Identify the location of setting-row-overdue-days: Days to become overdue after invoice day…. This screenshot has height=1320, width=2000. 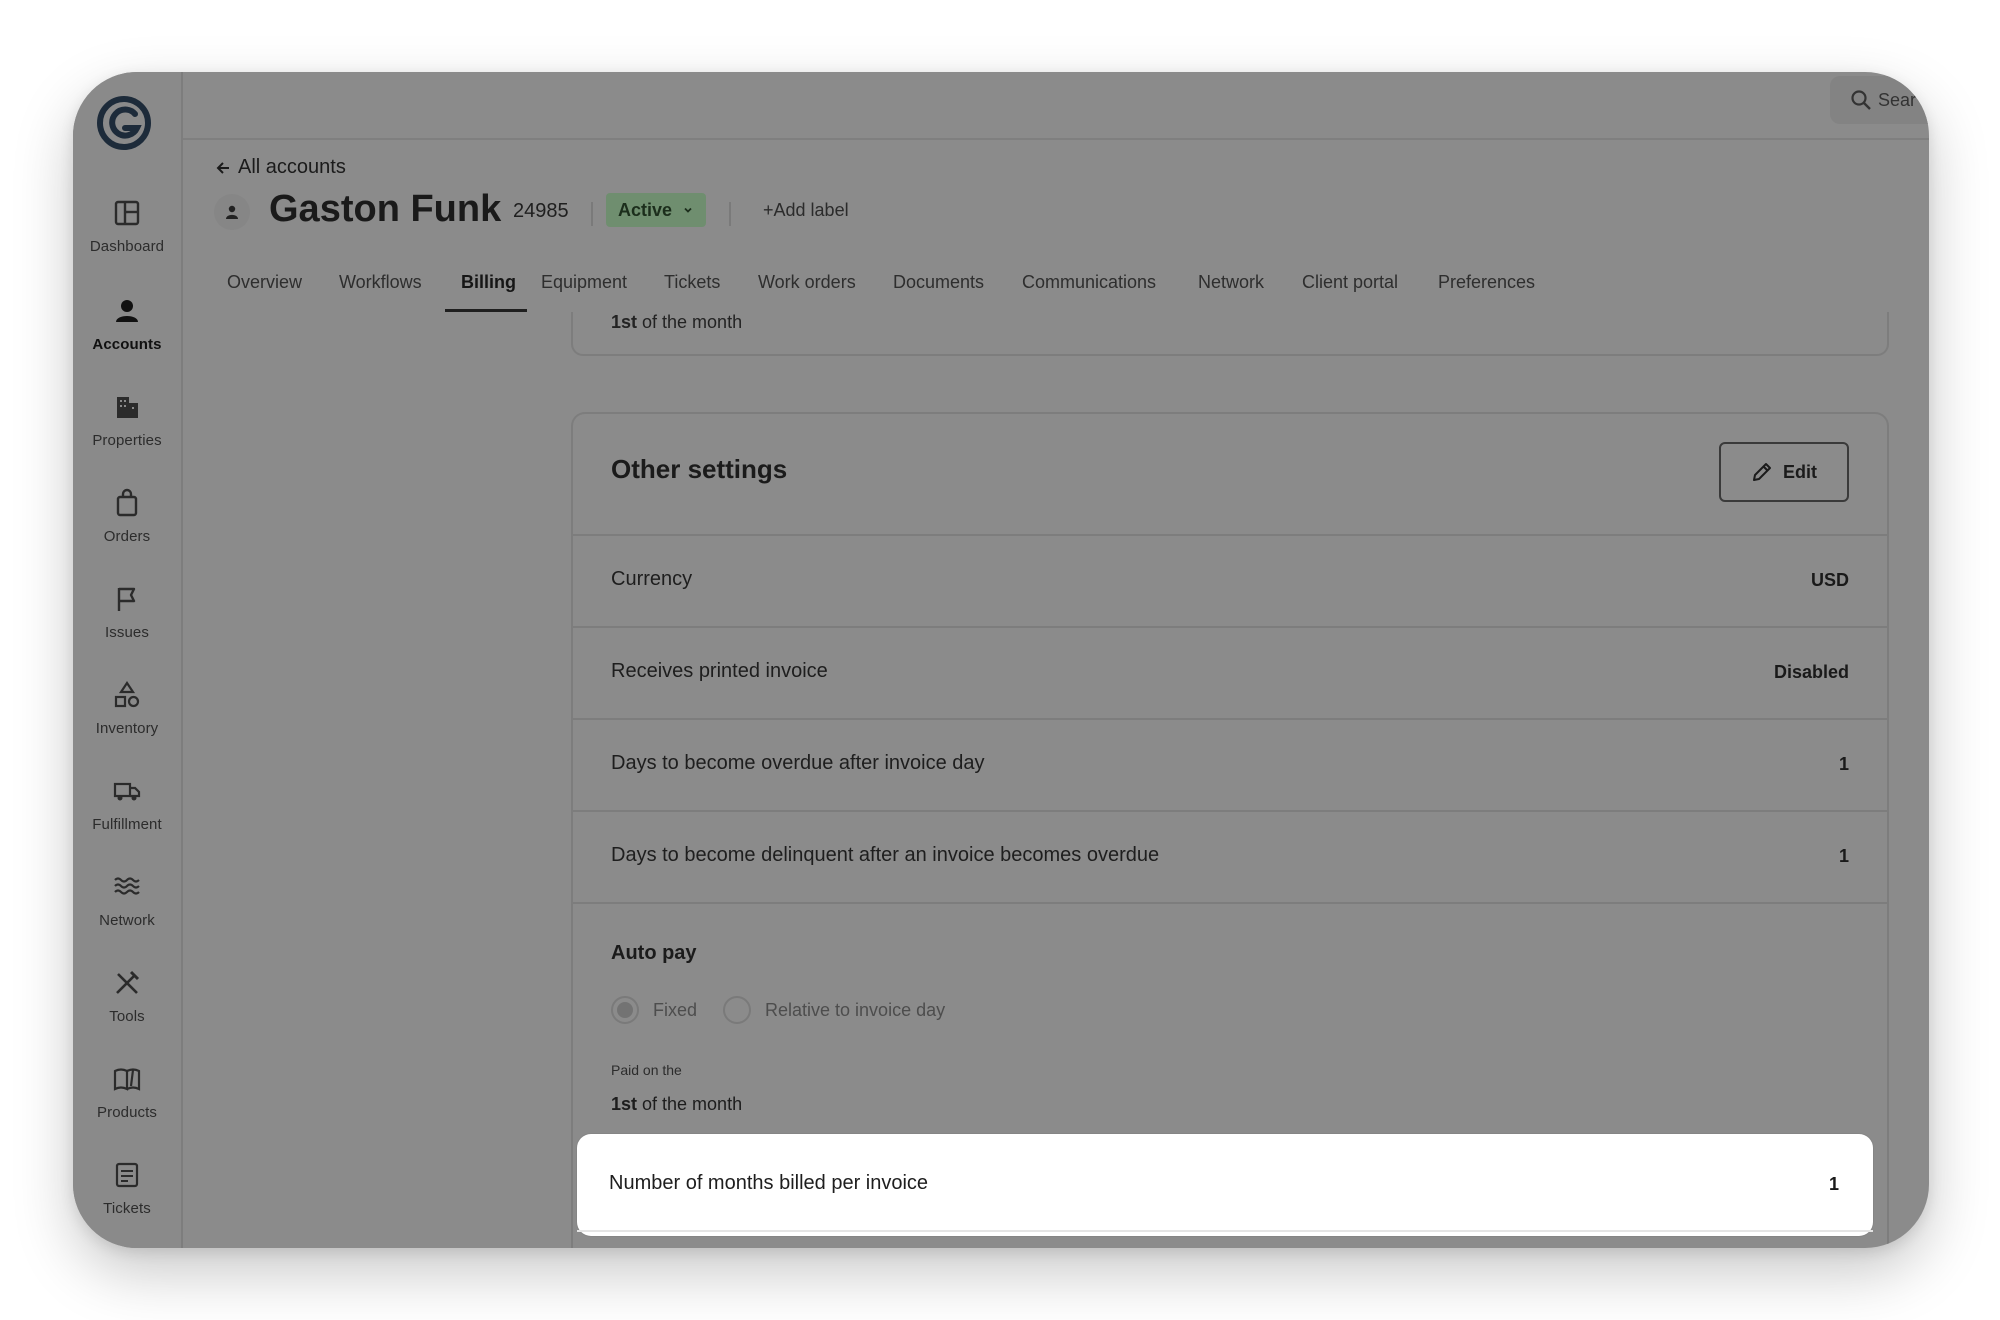
(1230, 765).